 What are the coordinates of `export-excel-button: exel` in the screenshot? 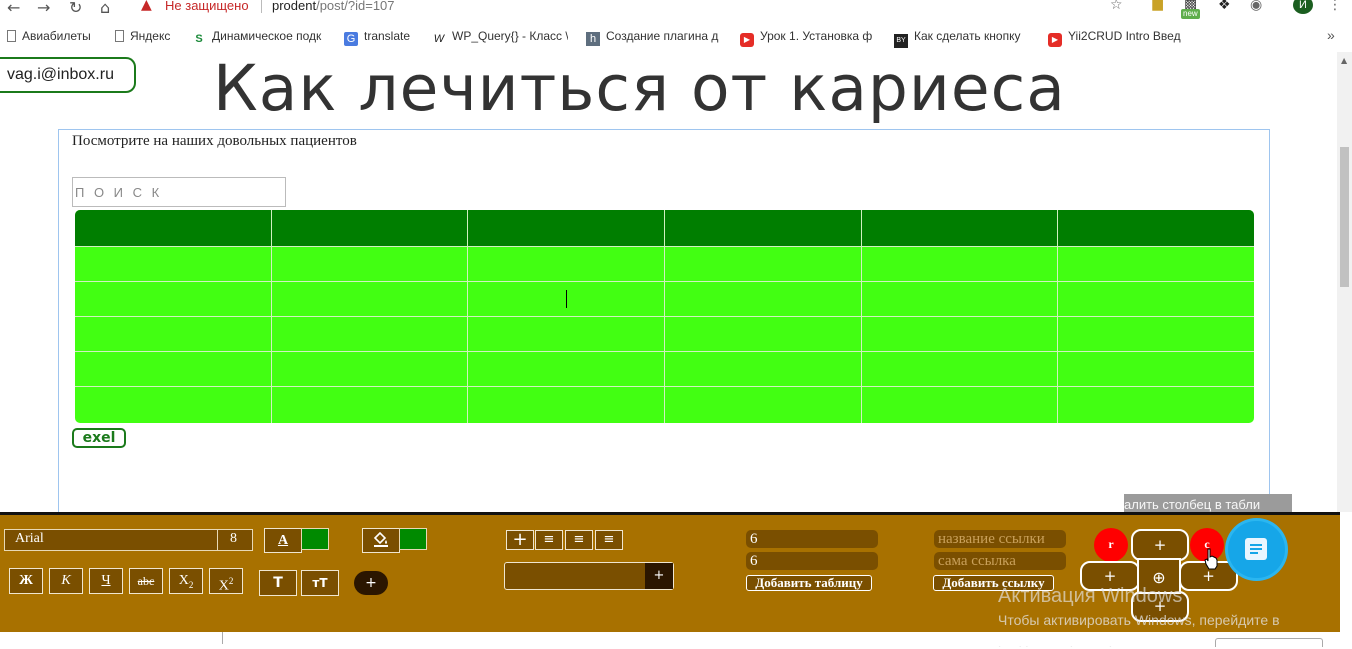 It's located at (99, 438).